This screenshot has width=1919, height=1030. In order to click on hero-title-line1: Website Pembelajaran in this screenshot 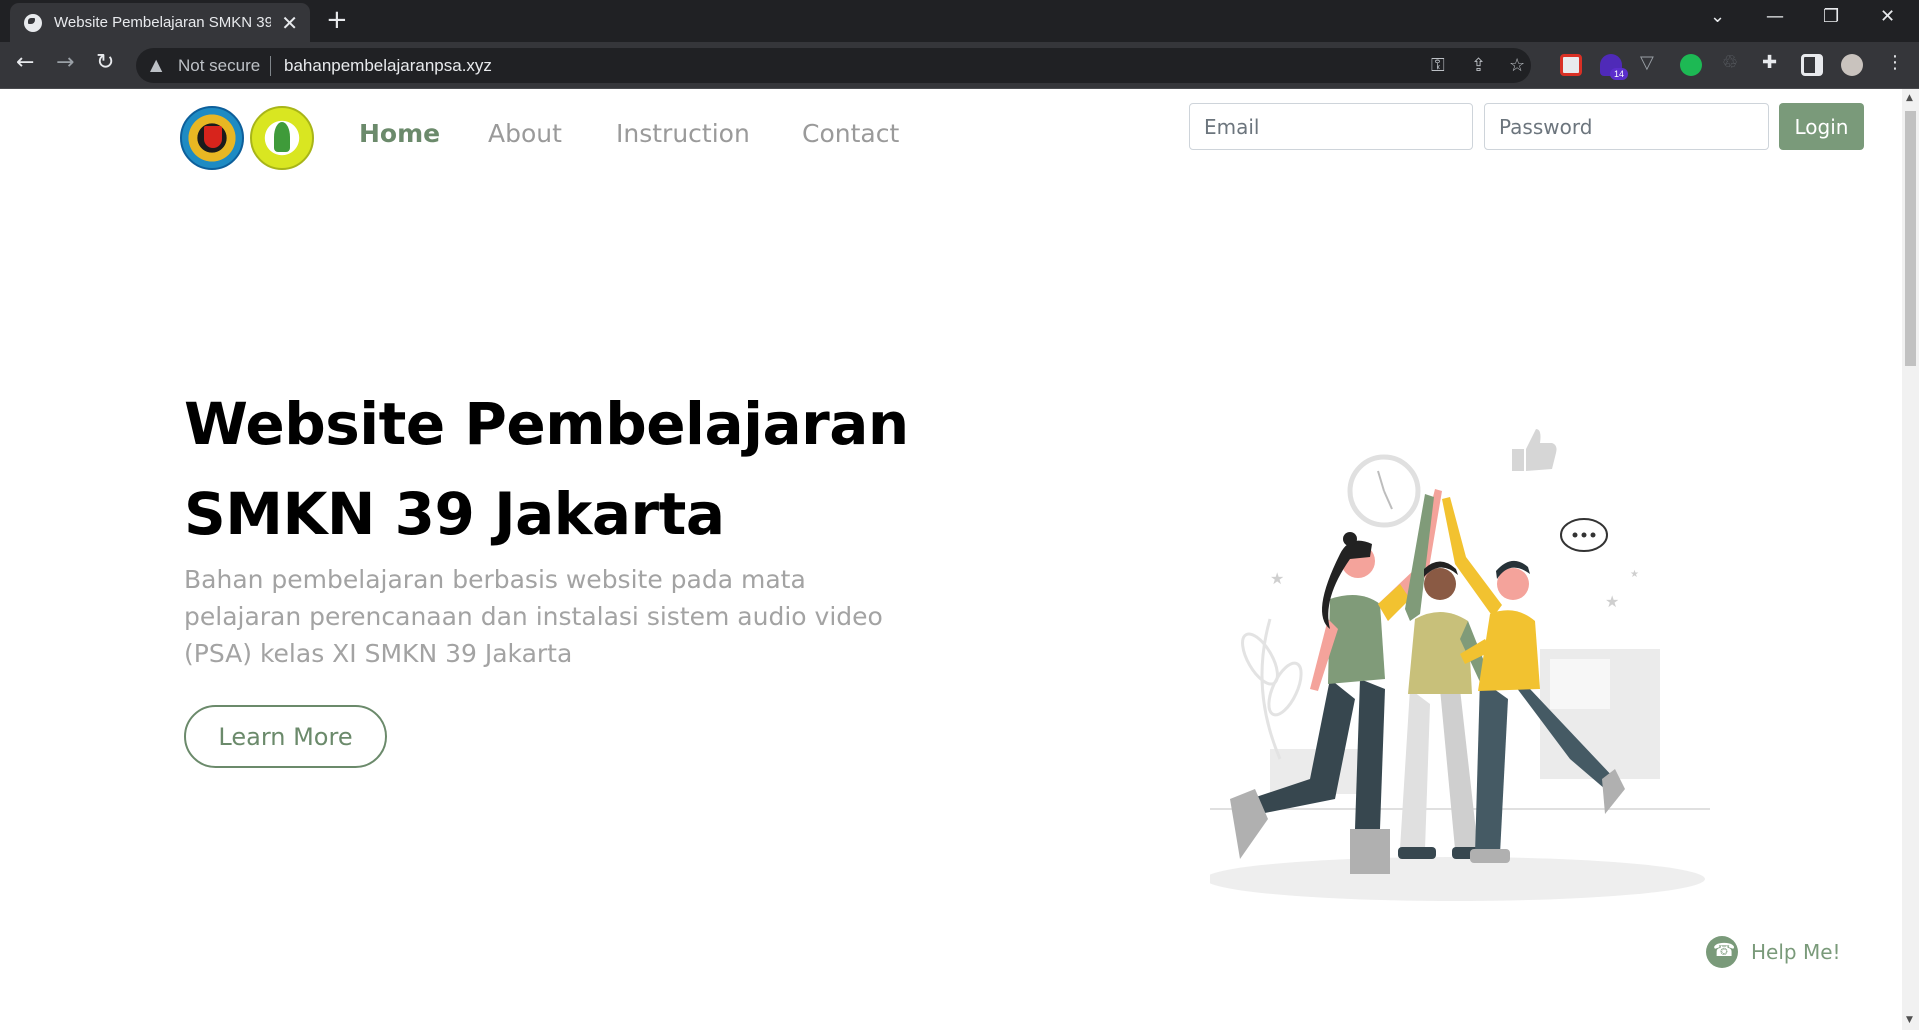, I will do `click(546, 424)`.